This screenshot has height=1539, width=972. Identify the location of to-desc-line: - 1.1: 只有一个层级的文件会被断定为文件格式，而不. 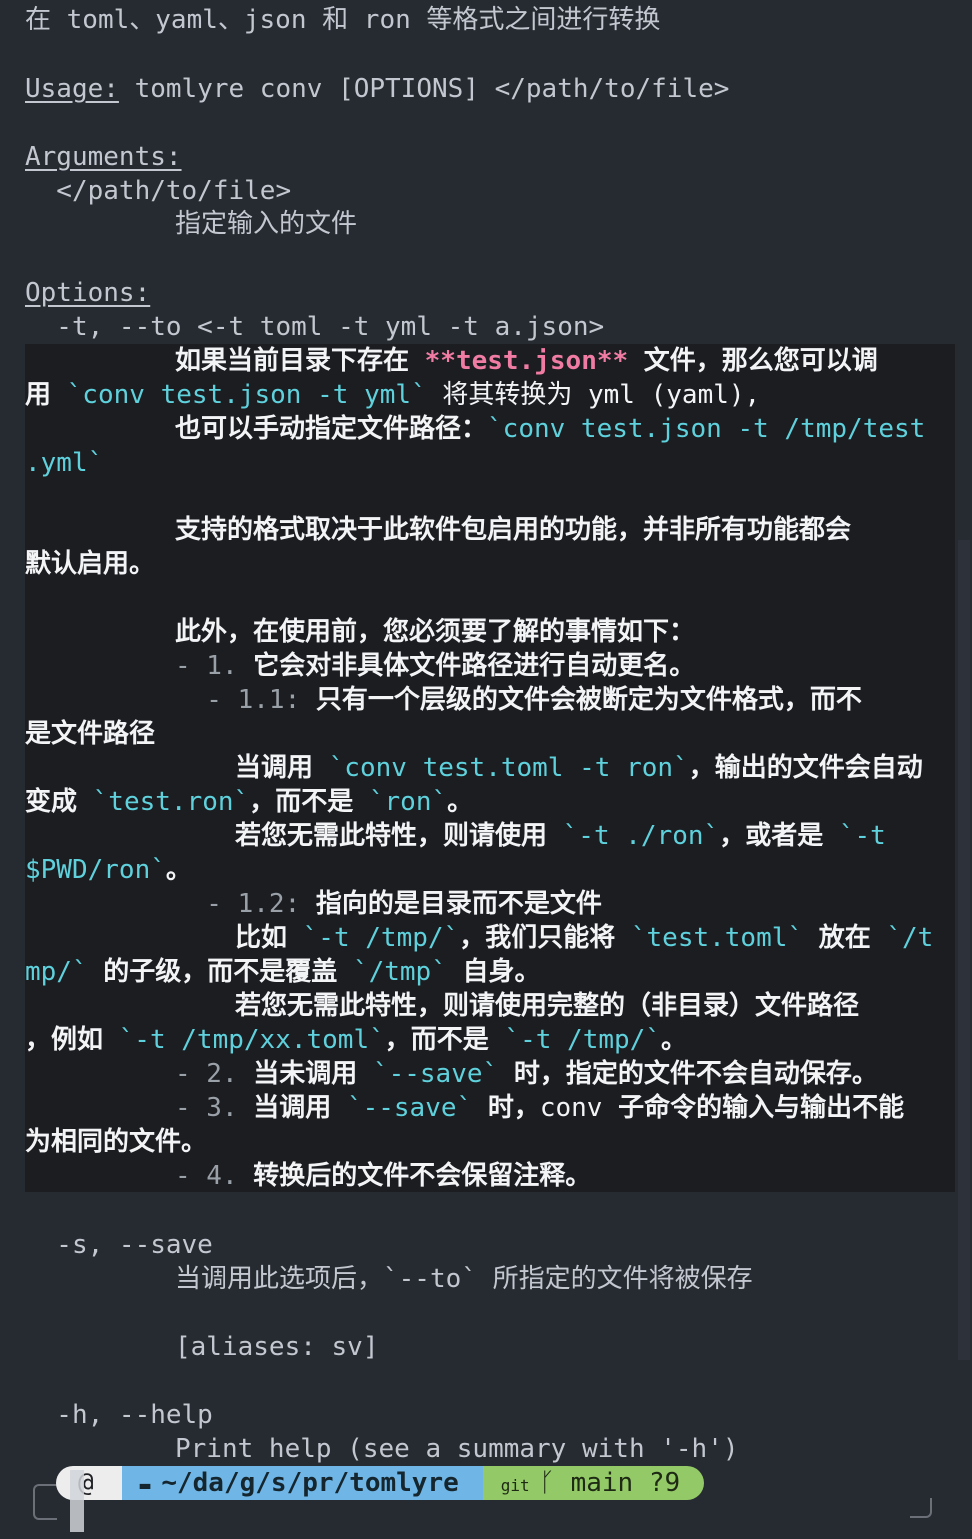
(518, 700).